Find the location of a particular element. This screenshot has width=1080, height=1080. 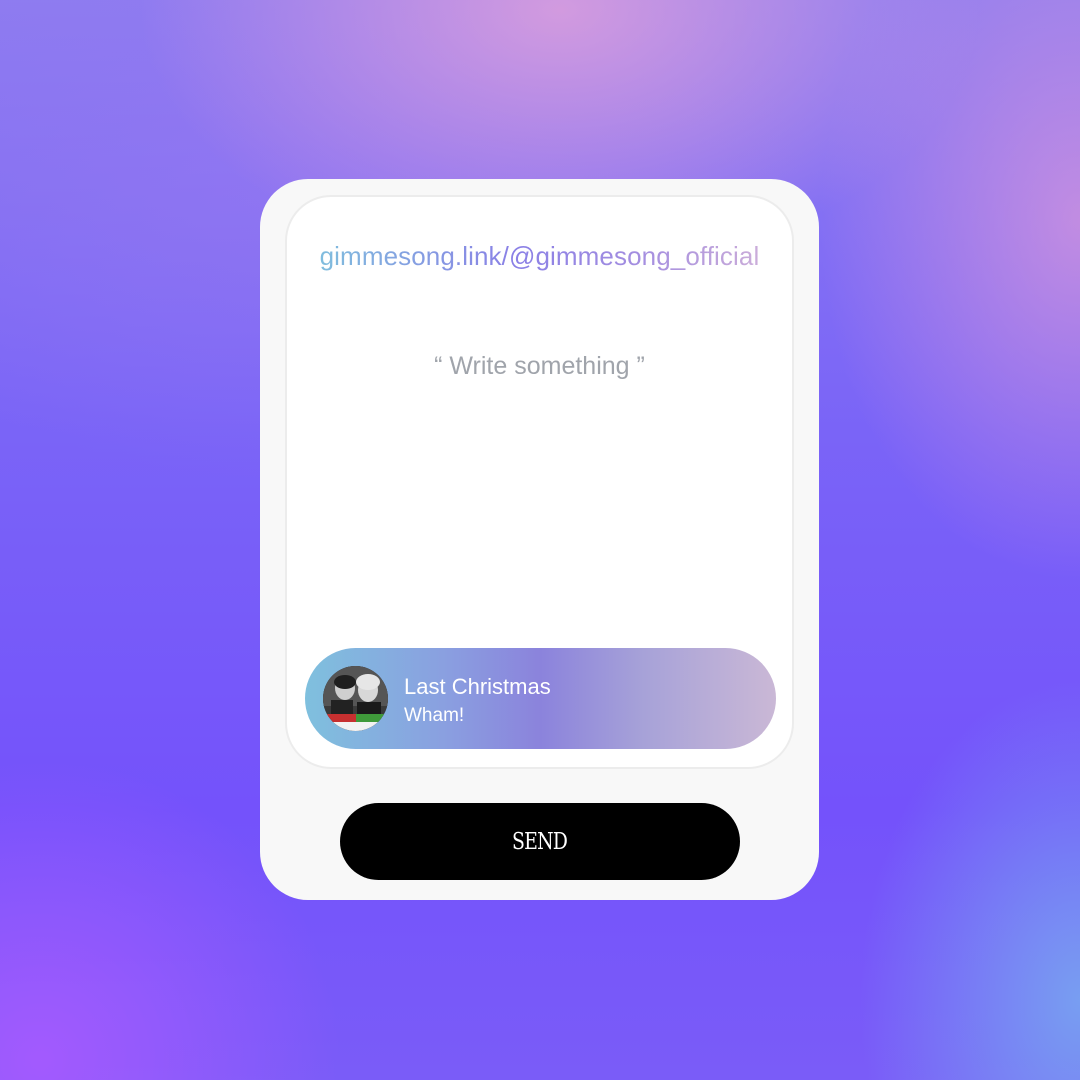

album-cover-image is located at coordinates (355, 698).